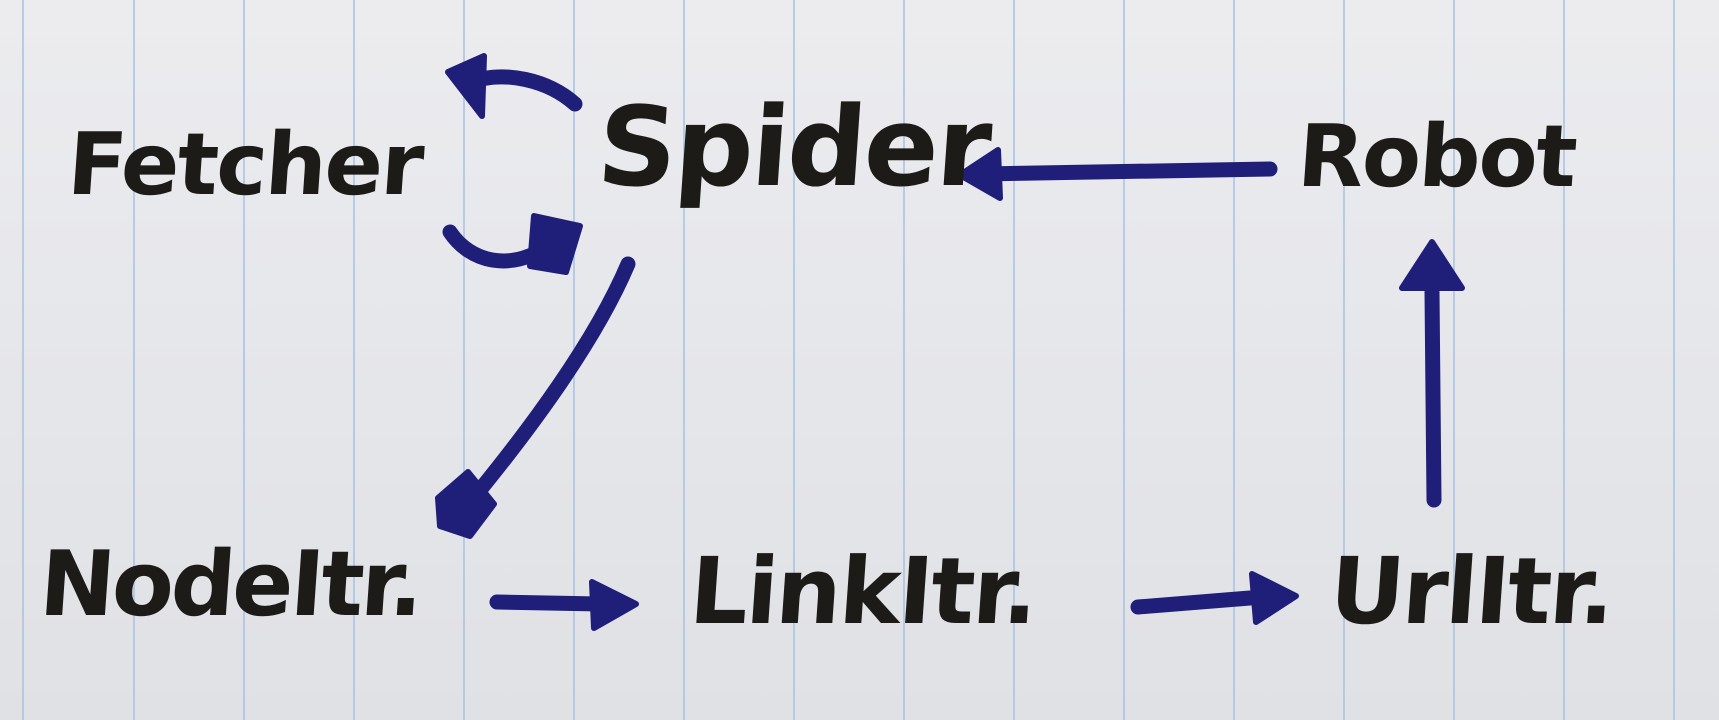  What do you see at coordinates (863, 591) in the screenshot?
I see `node-linkitr: LinkItr.` at bounding box center [863, 591].